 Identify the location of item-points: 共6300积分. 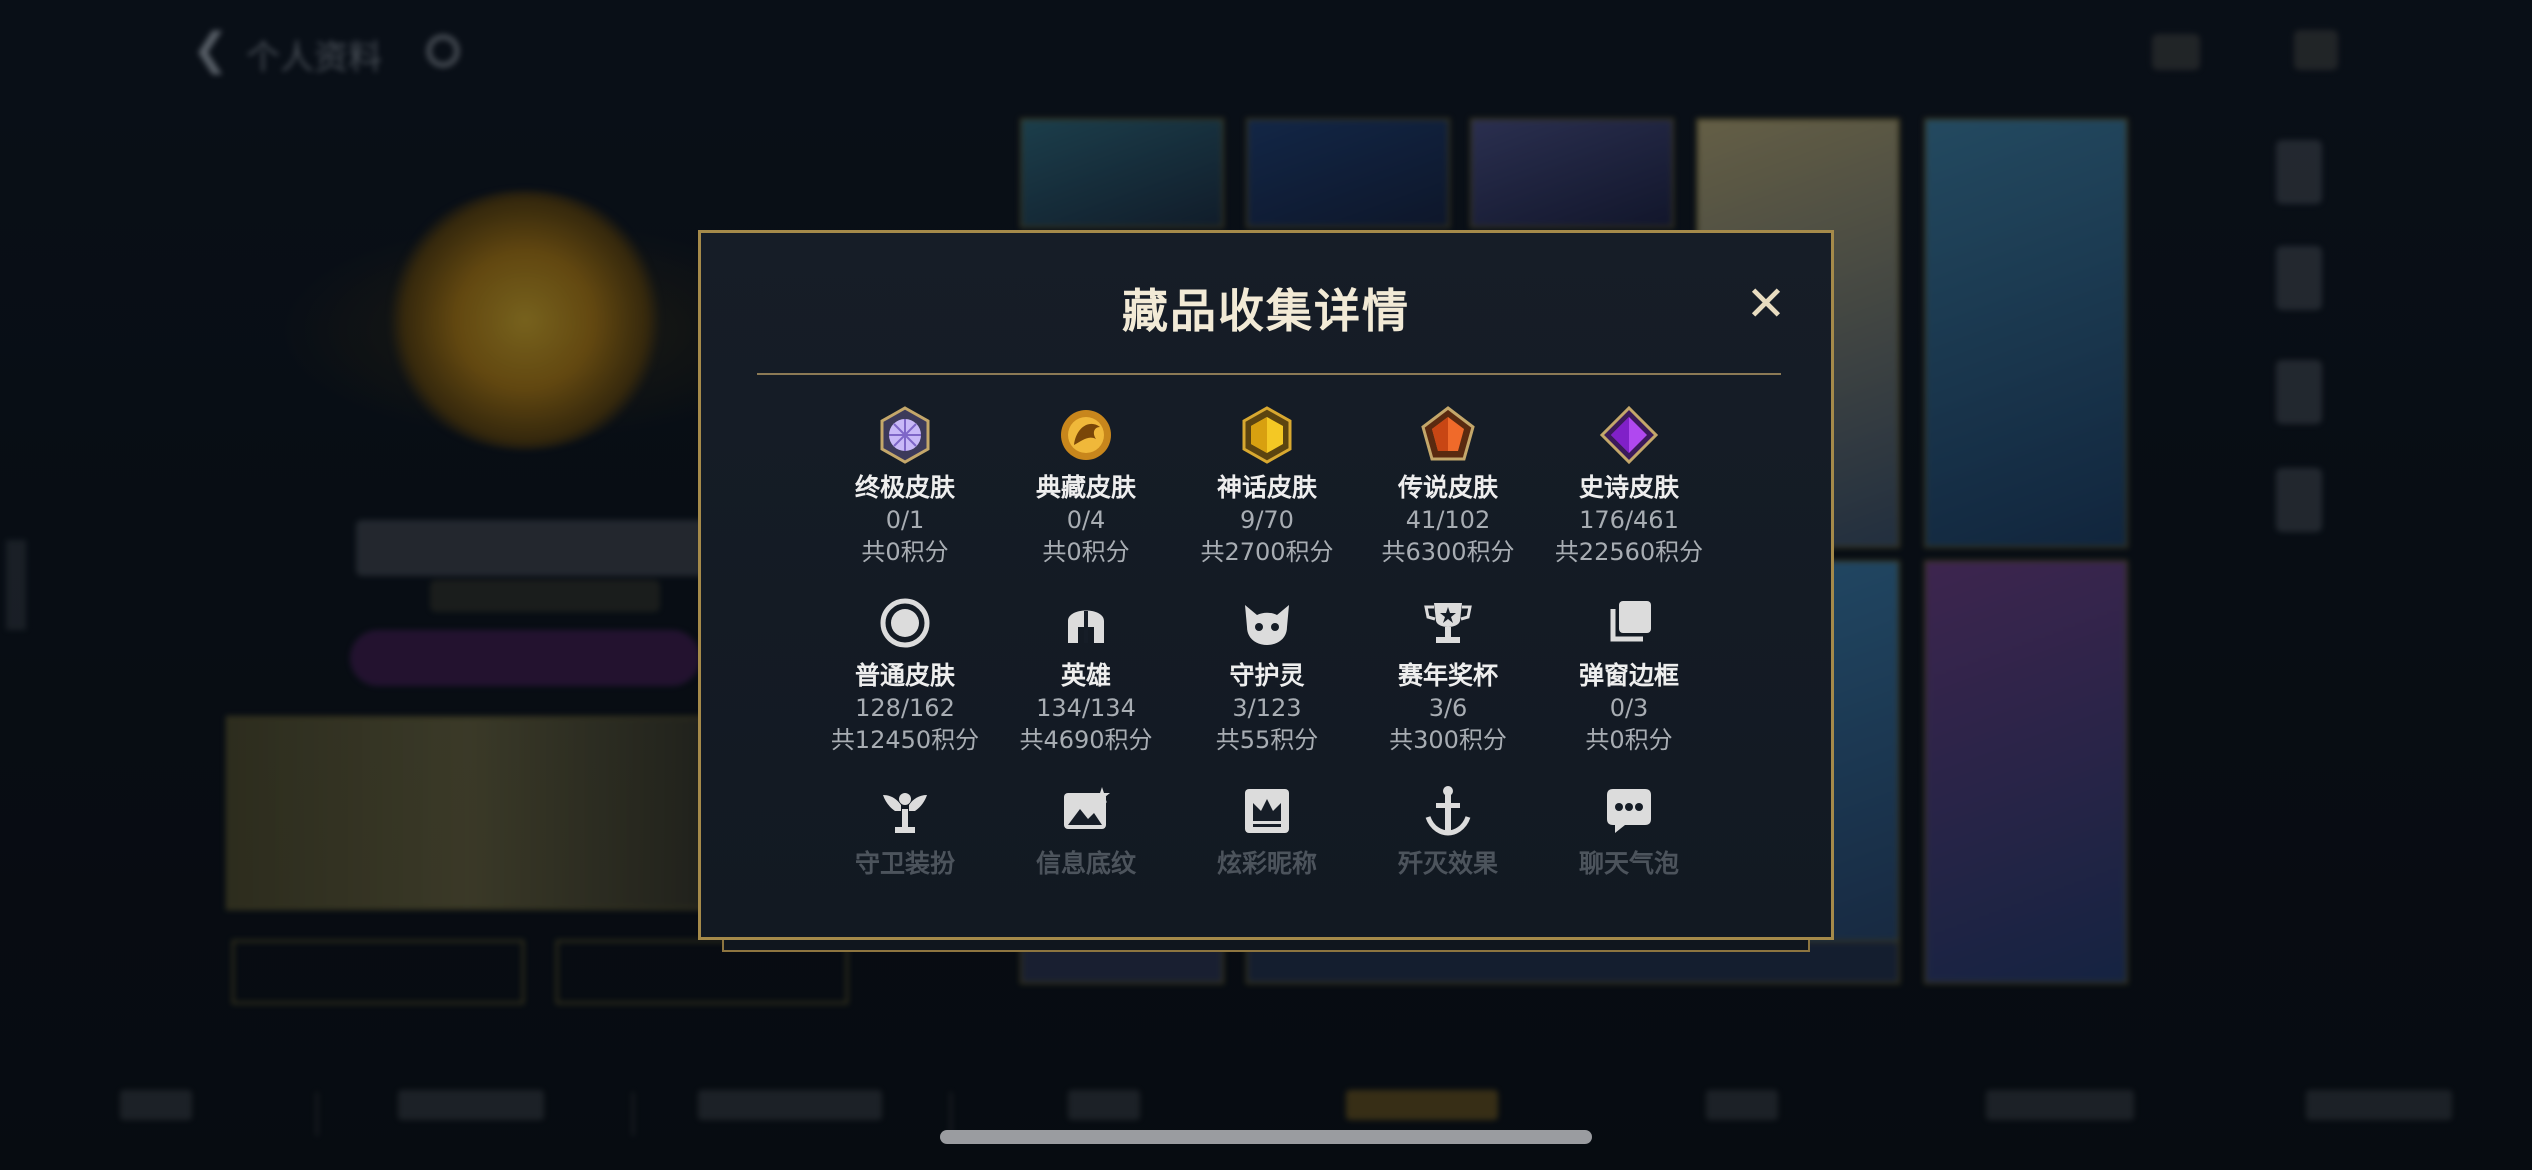
(1448, 552).